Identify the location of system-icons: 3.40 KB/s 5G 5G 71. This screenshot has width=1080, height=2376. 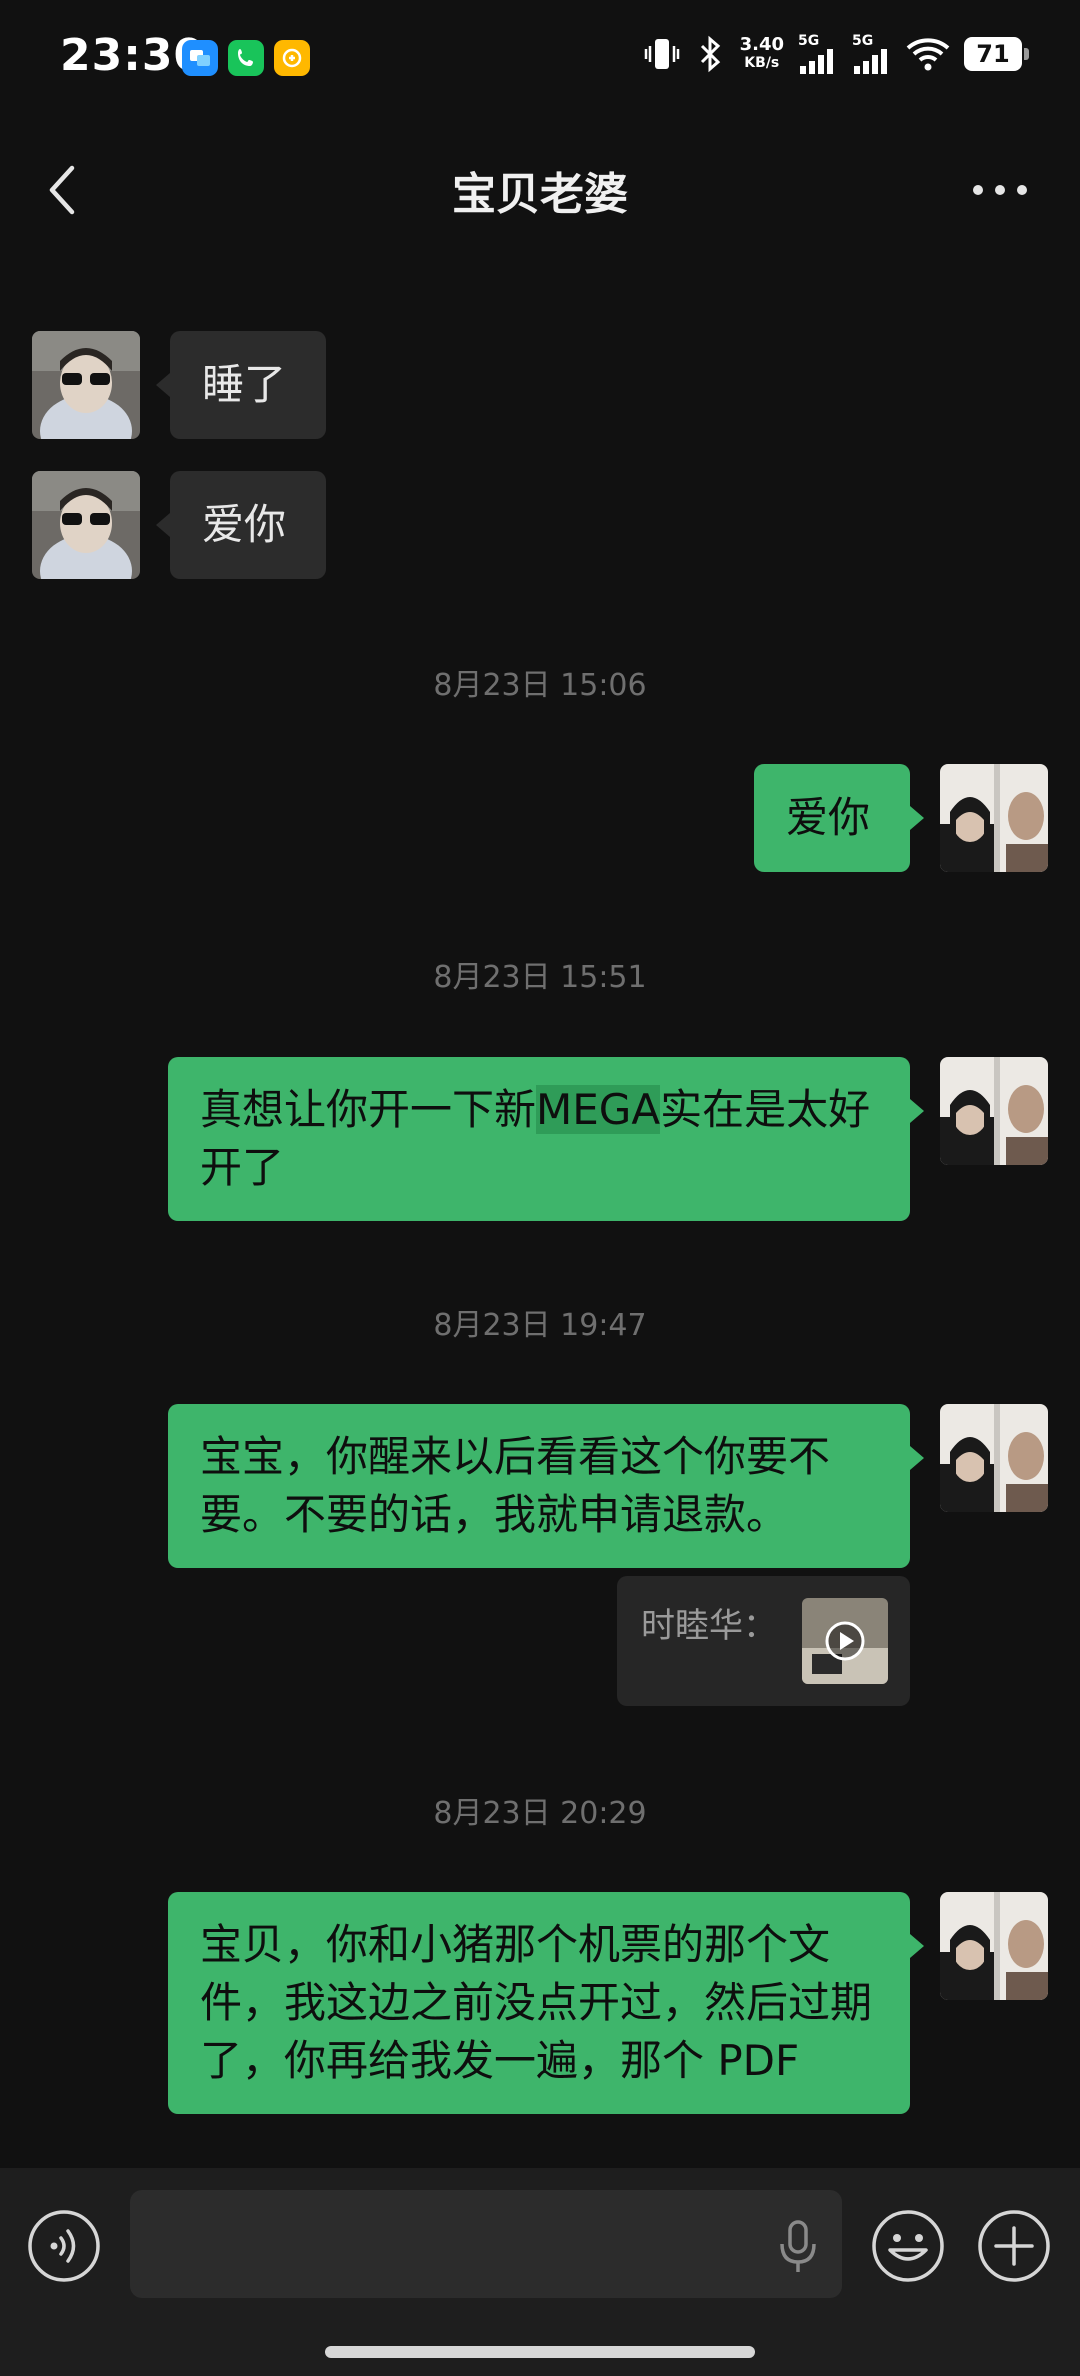
(835, 54).